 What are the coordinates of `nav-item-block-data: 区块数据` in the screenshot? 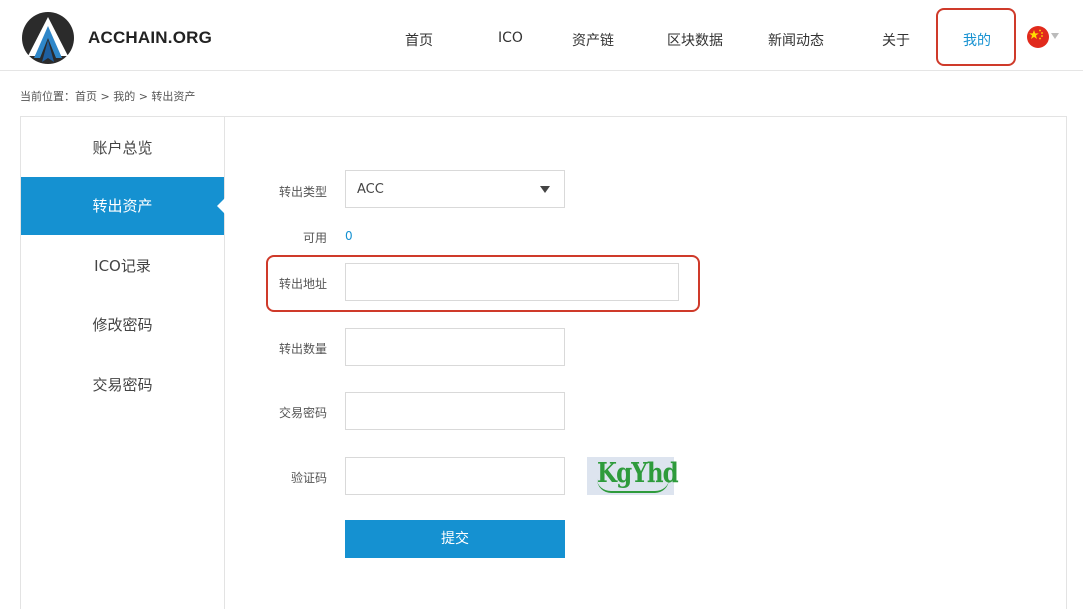 It's located at (695, 40).